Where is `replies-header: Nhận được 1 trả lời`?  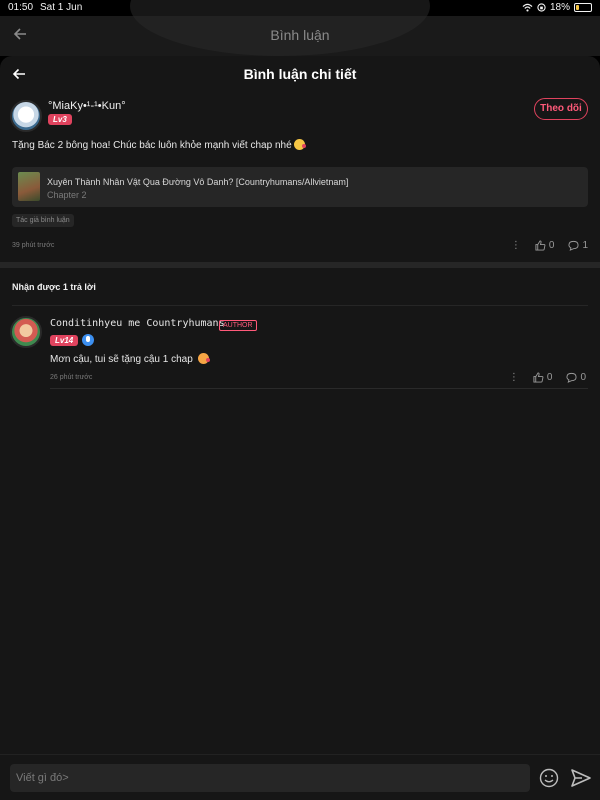
replies-header: Nhận được 1 trả lời is located at coordinates (54, 287).